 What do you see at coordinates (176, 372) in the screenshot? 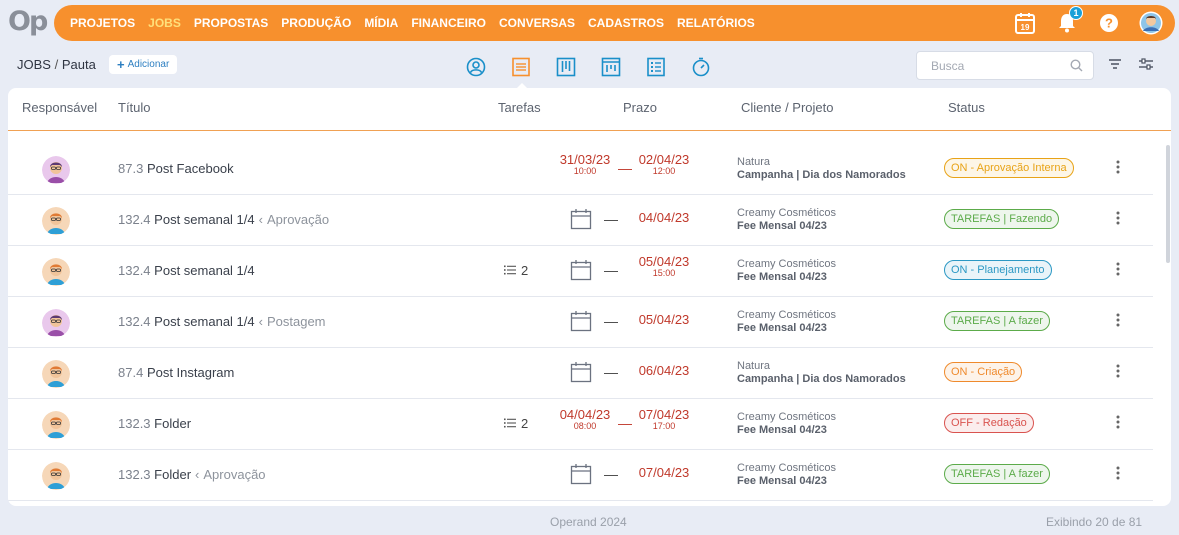
I see `job-title: 87.4 Post Instagram` at bounding box center [176, 372].